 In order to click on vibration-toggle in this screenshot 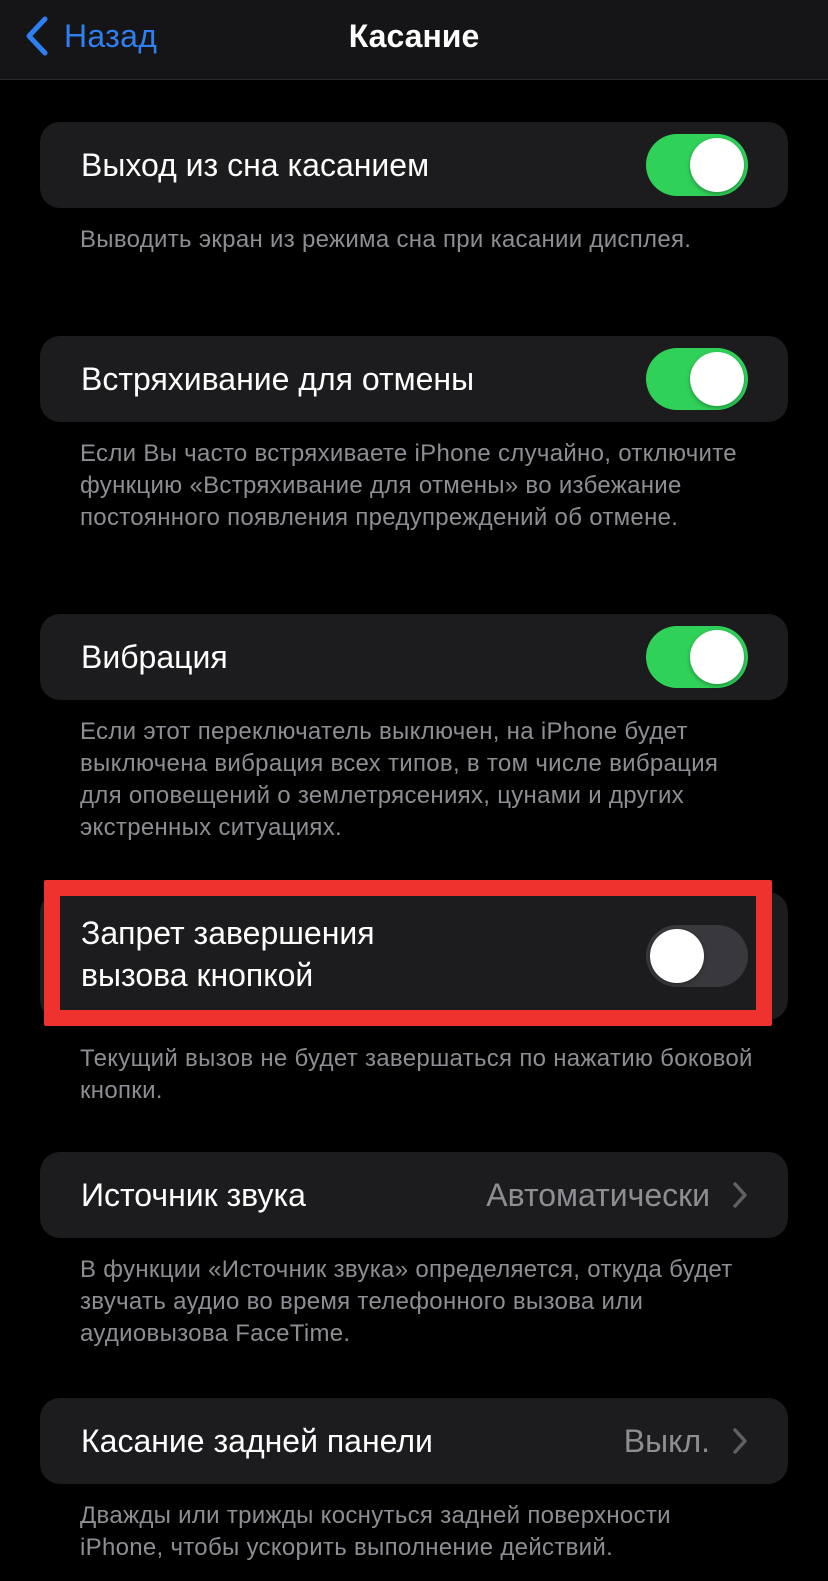, I will do `click(697, 657)`.